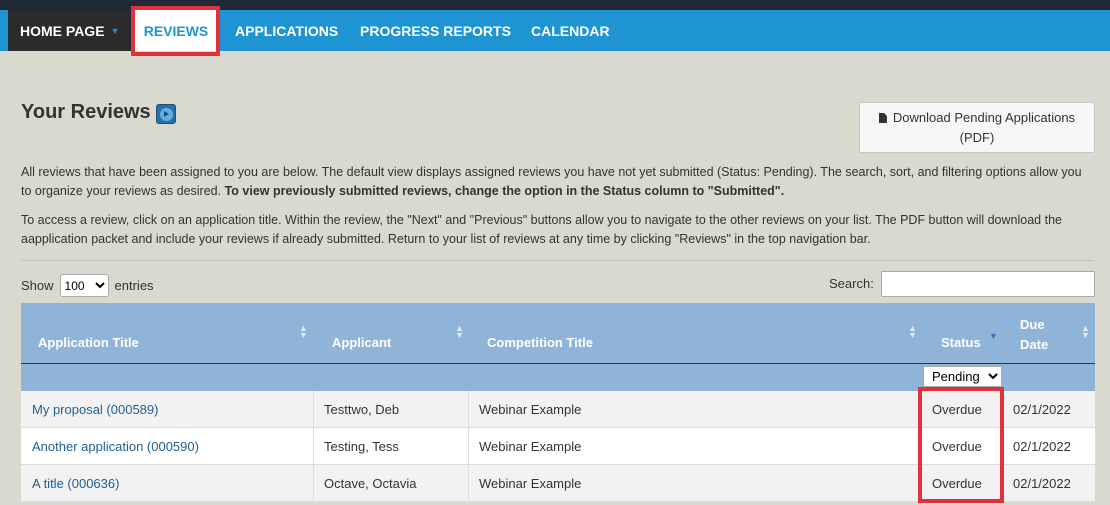 The height and width of the screenshot is (505, 1110). What do you see at coordinates (37, 285) in the screenshot?
I see `show-label: Show` at bounding box center [37, 285].